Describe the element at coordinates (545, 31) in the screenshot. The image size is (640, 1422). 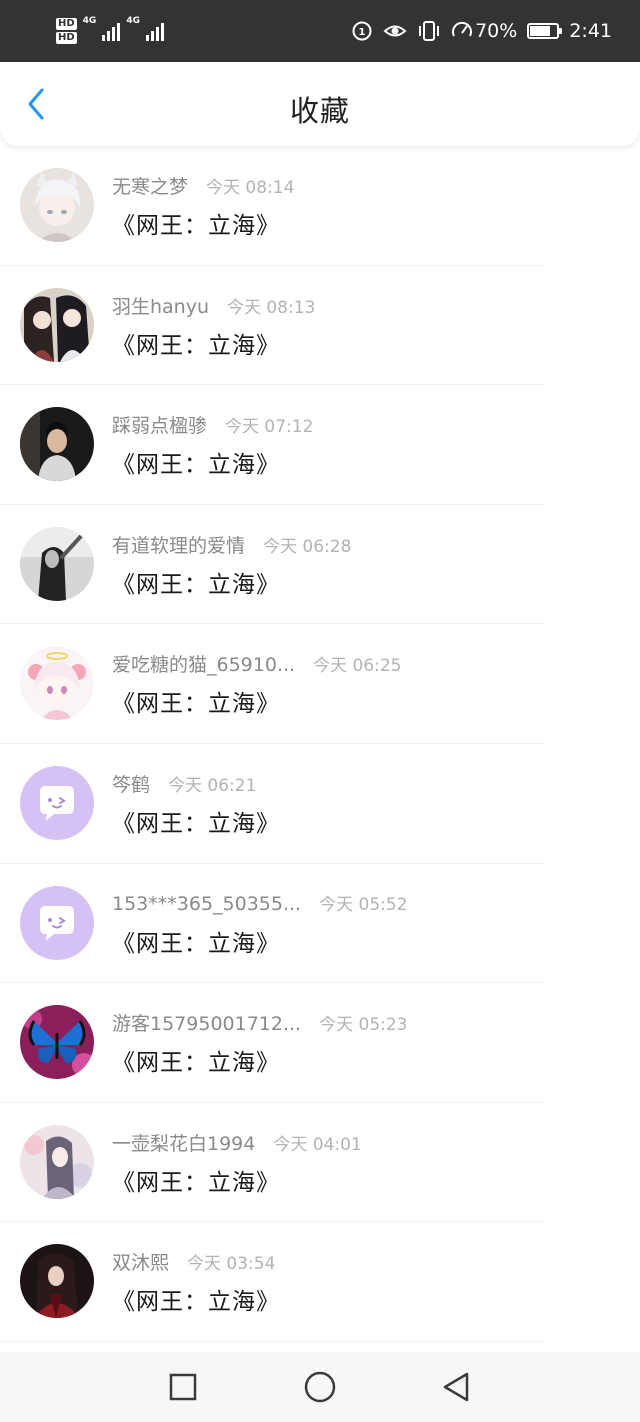
I see `battery-icon` at that location.